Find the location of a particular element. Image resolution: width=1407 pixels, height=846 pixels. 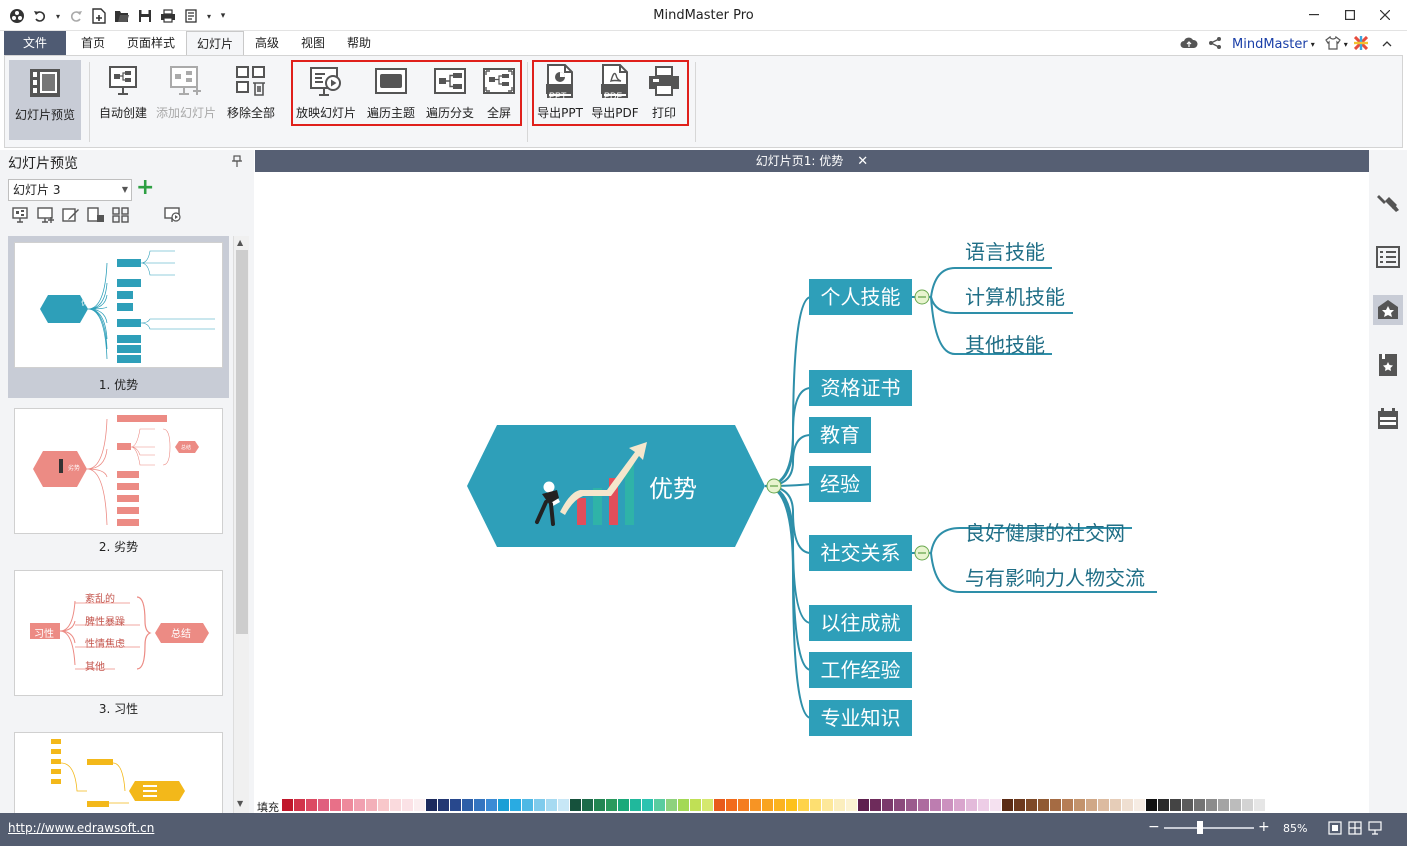

remove-all-button: 移除全部 is located at coordinates (251, 98).